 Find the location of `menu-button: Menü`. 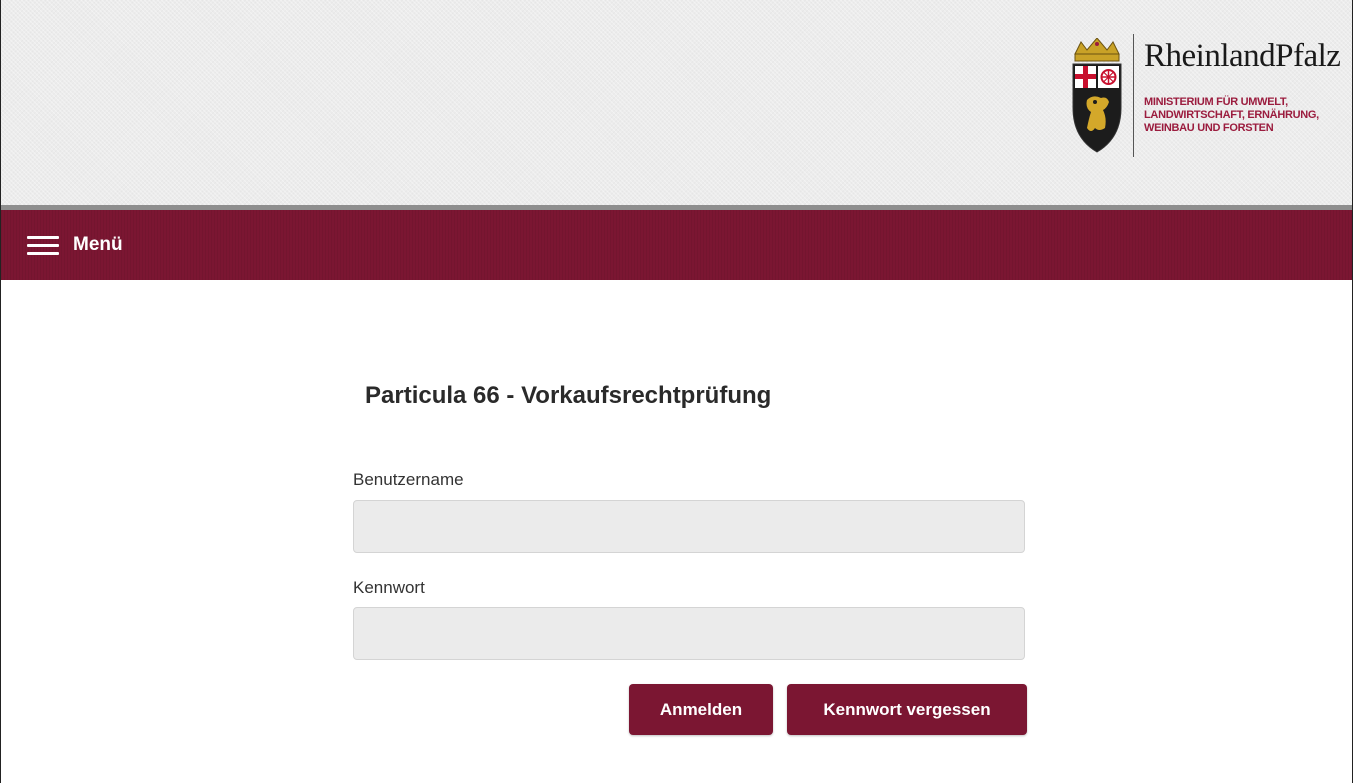

menu-button: Menü is located at coordinates (75, 245).